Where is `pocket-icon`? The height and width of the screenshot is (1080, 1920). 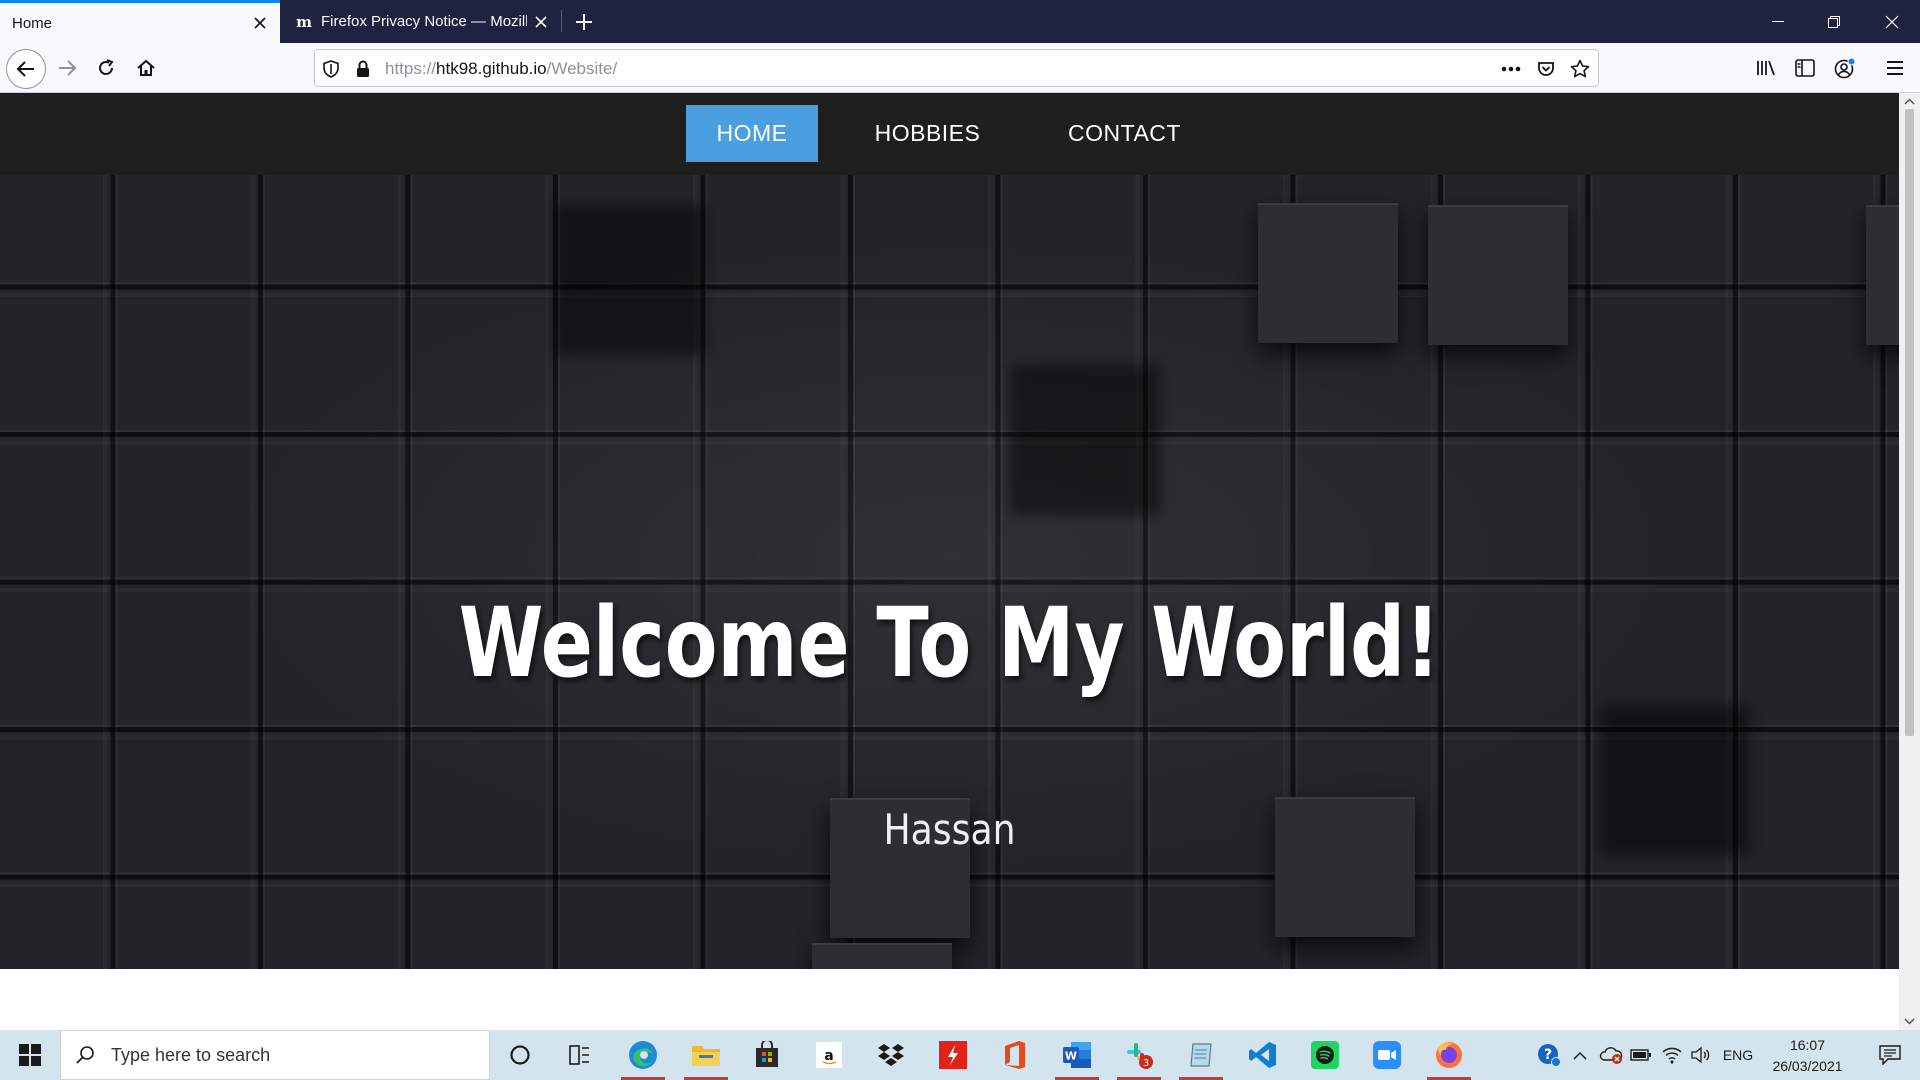
pocket-icon is located at coordinates (1546, 69).